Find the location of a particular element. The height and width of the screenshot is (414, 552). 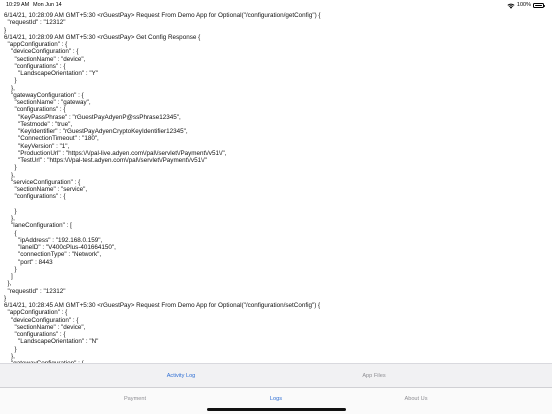

segment-bar: Activity Log App Files is located at coordinates (276, 375).